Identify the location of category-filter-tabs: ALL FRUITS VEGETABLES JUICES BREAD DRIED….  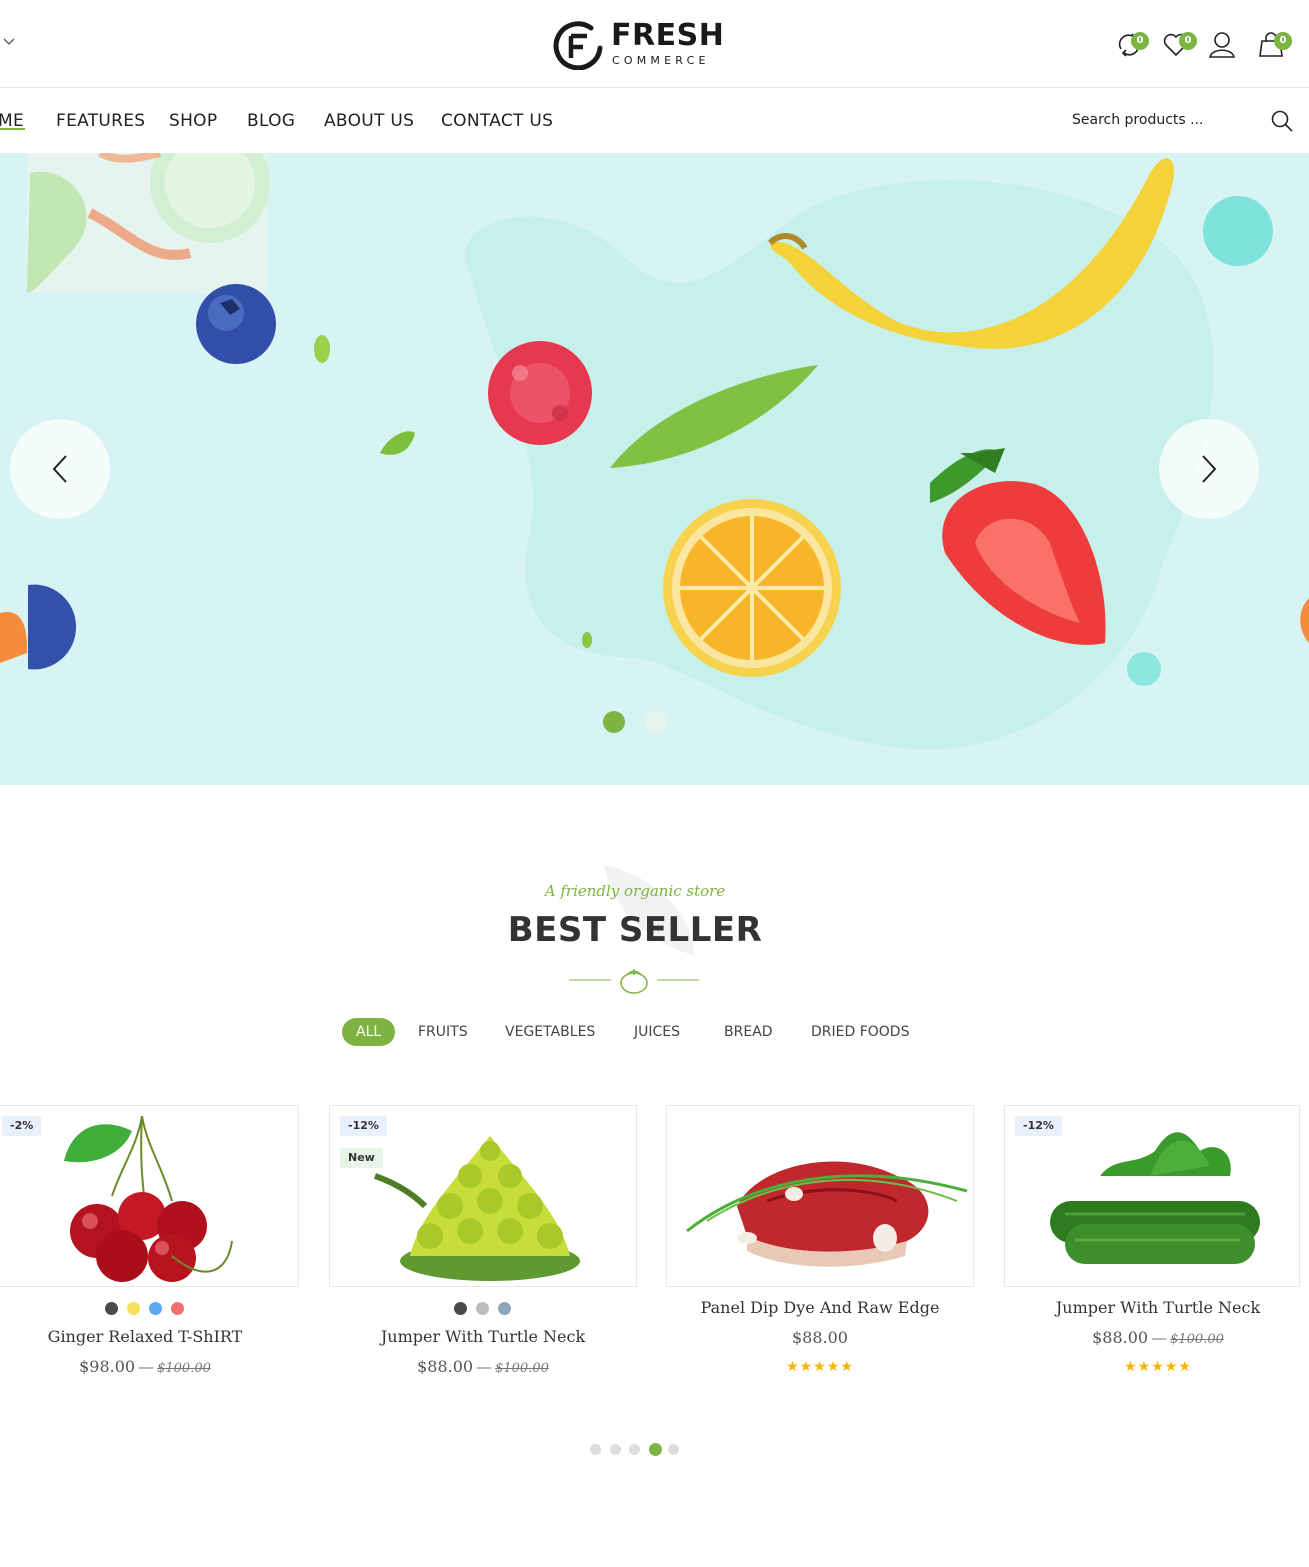
(654, 1032).